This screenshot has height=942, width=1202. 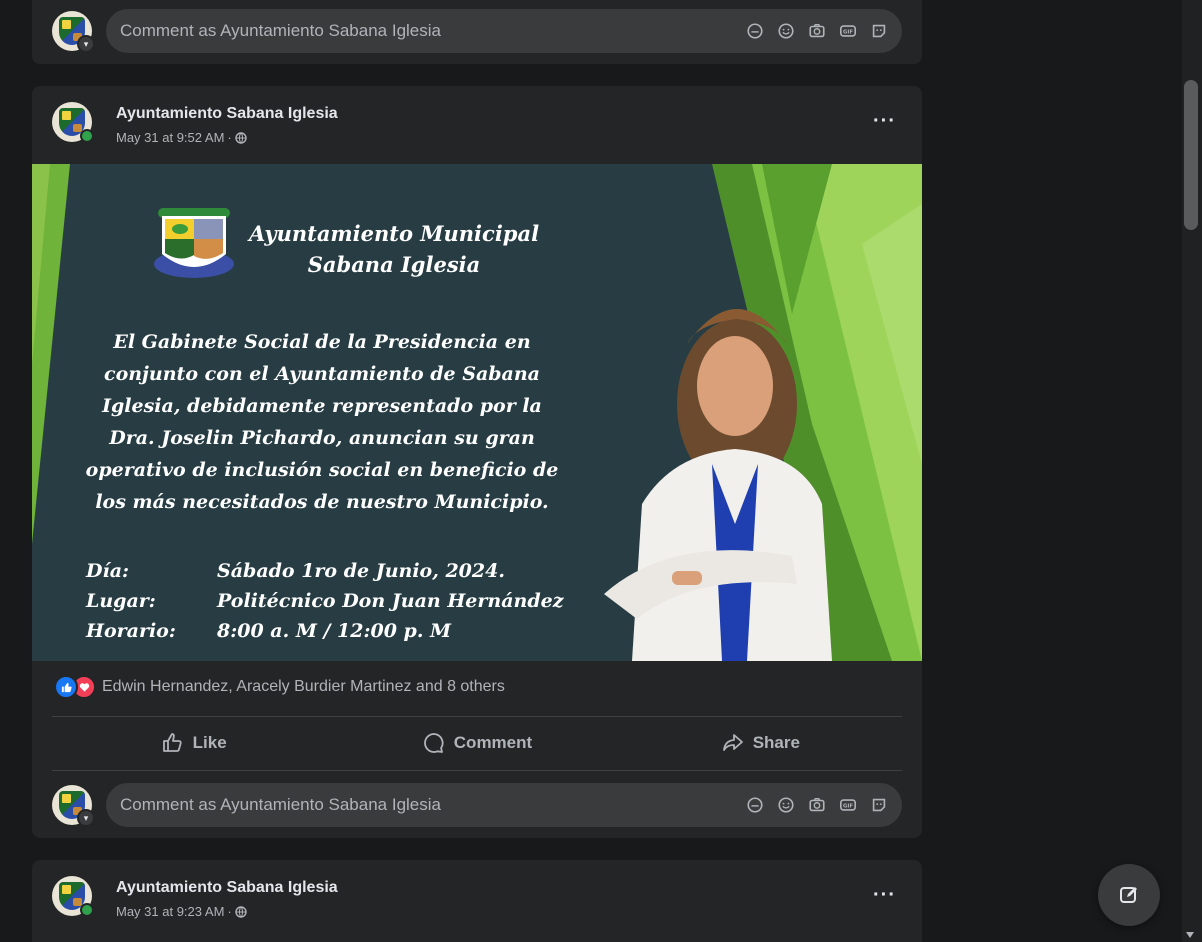 What do you see at coordinates (209, 742) in the screenshot?
I see `like-label: Like` at bounding box center [209, 742].